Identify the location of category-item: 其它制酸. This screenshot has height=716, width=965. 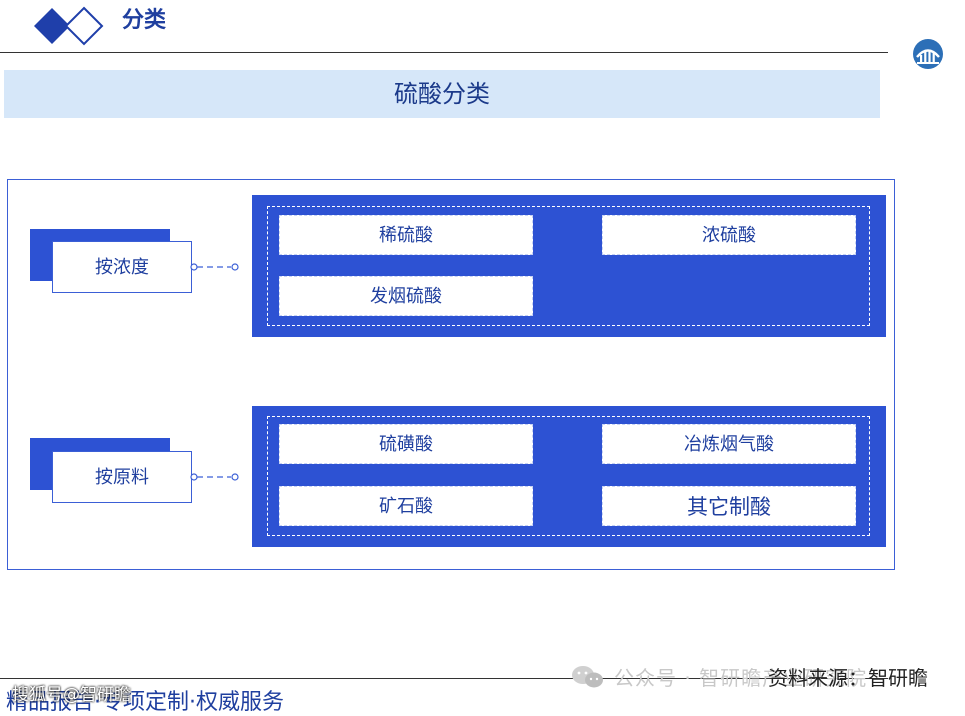
(729, 506).